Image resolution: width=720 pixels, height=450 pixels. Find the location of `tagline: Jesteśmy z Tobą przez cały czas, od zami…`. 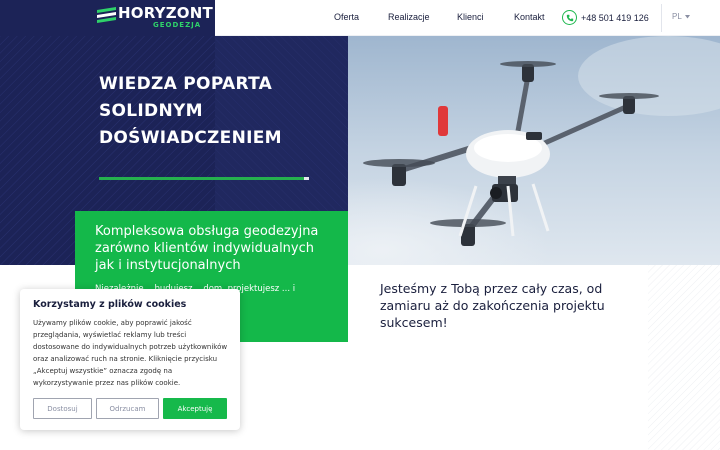

tagline: Jesteśmy z Tobą przez cały czas, od zami… is located at coordinates (492, 305).